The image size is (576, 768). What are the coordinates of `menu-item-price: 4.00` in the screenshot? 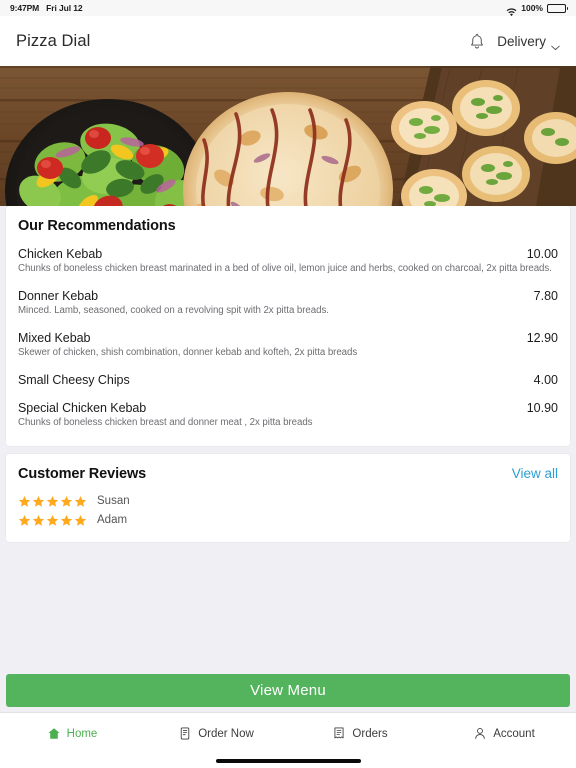 It's located at (545, 380).